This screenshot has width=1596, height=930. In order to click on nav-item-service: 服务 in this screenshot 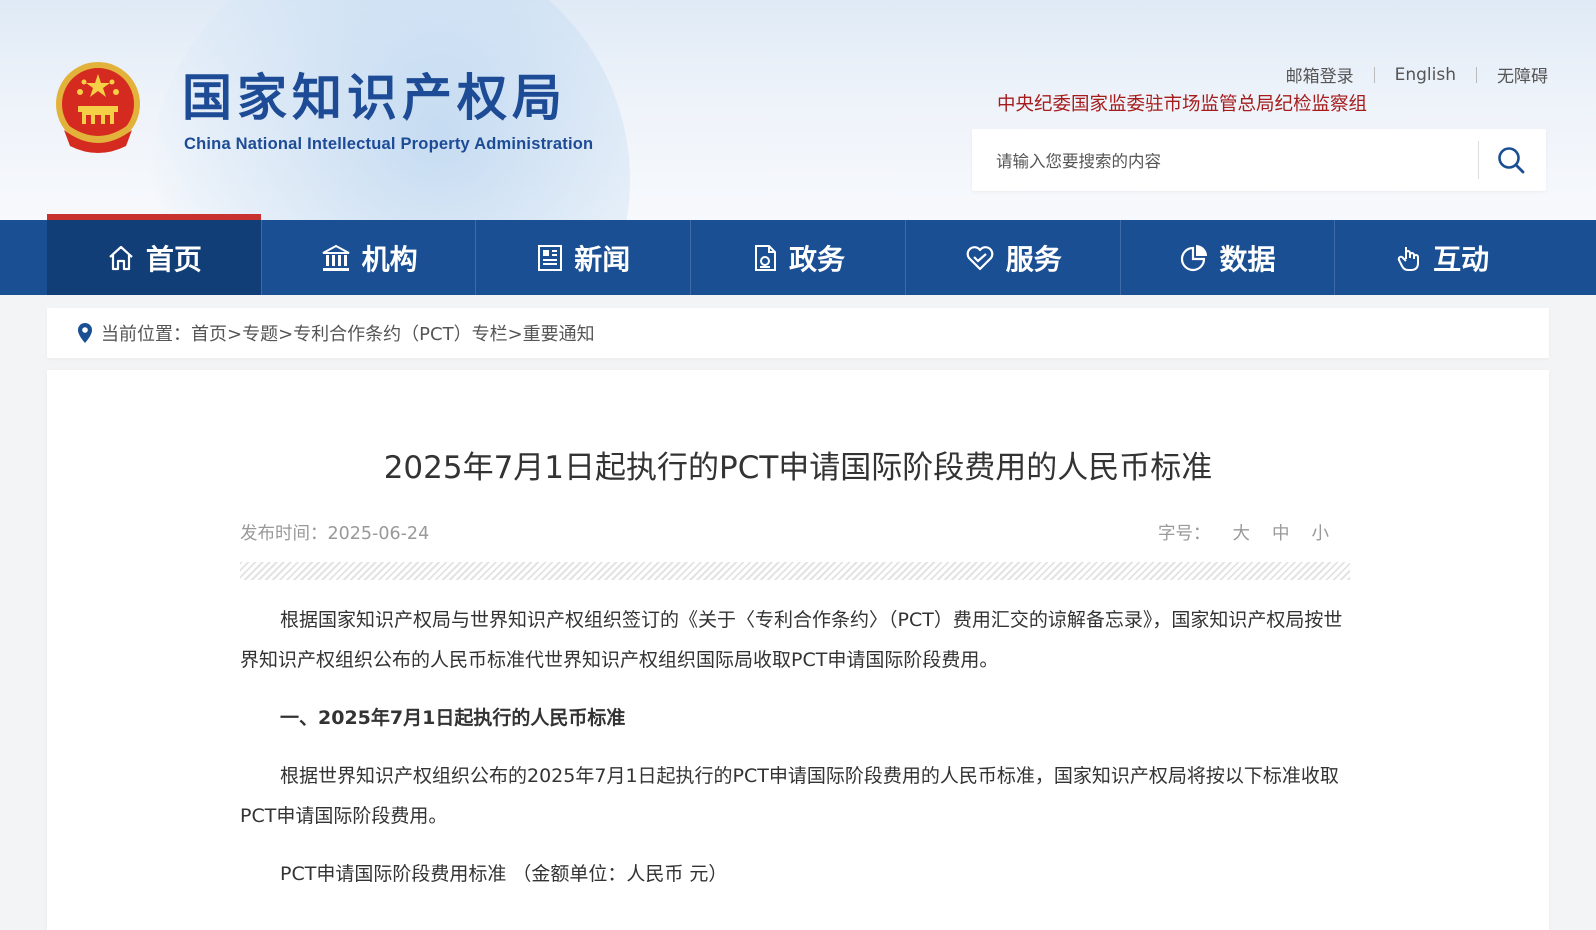, I will do `click(1013, 257)`.